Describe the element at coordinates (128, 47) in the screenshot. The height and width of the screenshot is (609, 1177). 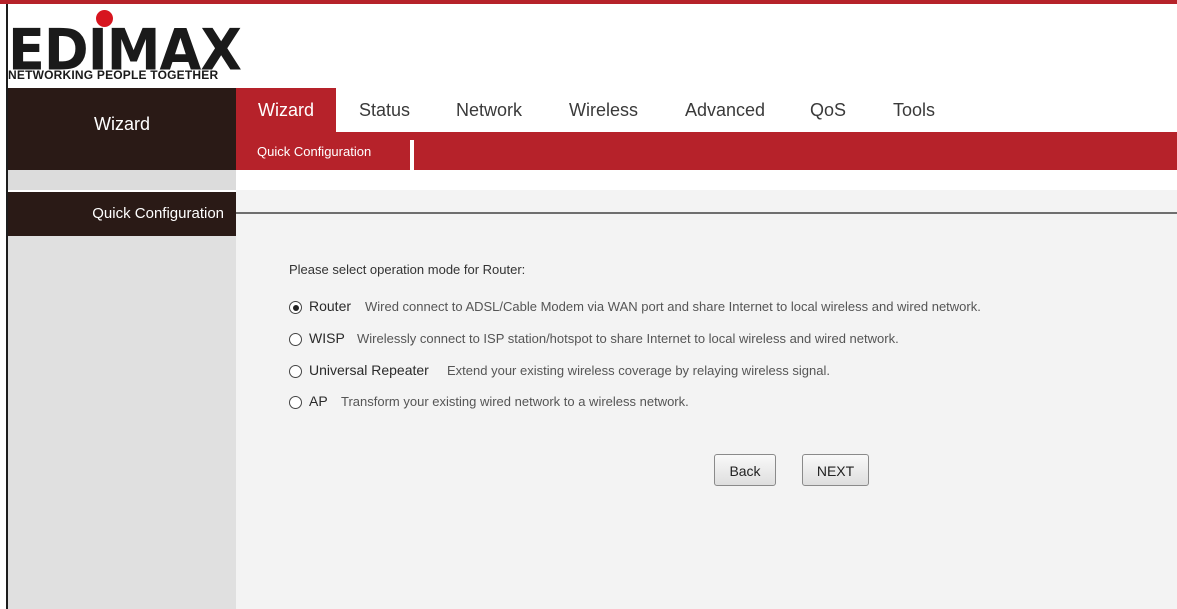
I see `edimax-logo: EDIMAX NETWORKING PEOPLE TOGETHER` at that location.